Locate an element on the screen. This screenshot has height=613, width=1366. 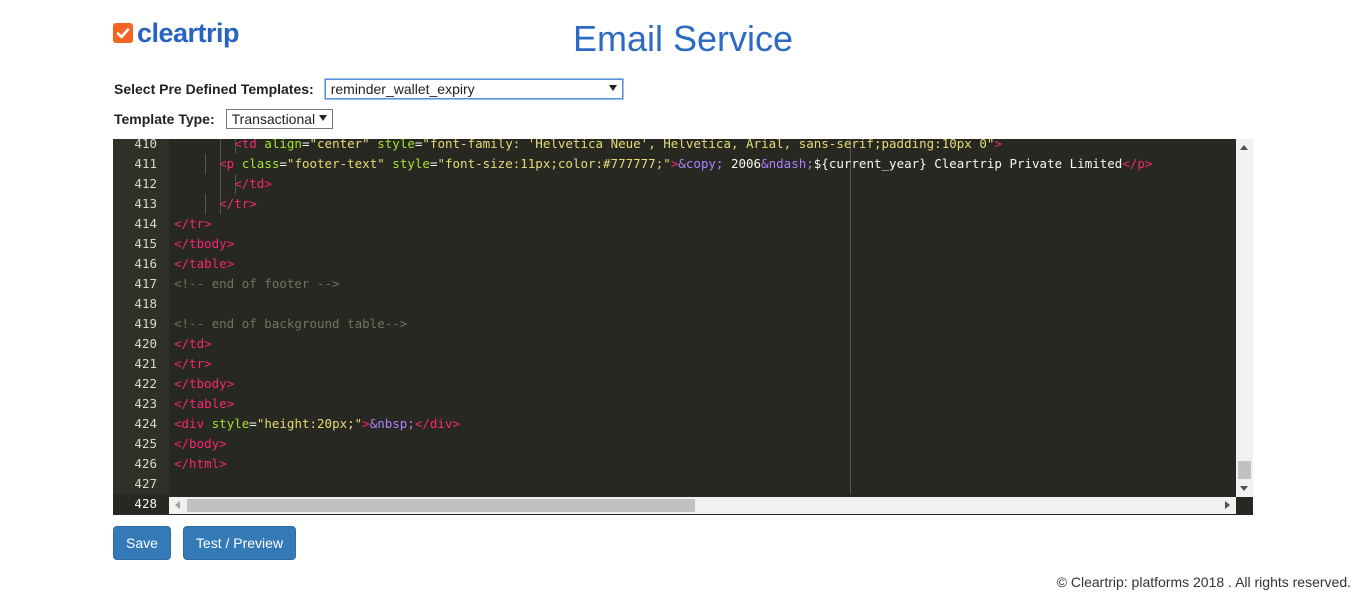
line-number: 414 is located at coordinates (145, 223).